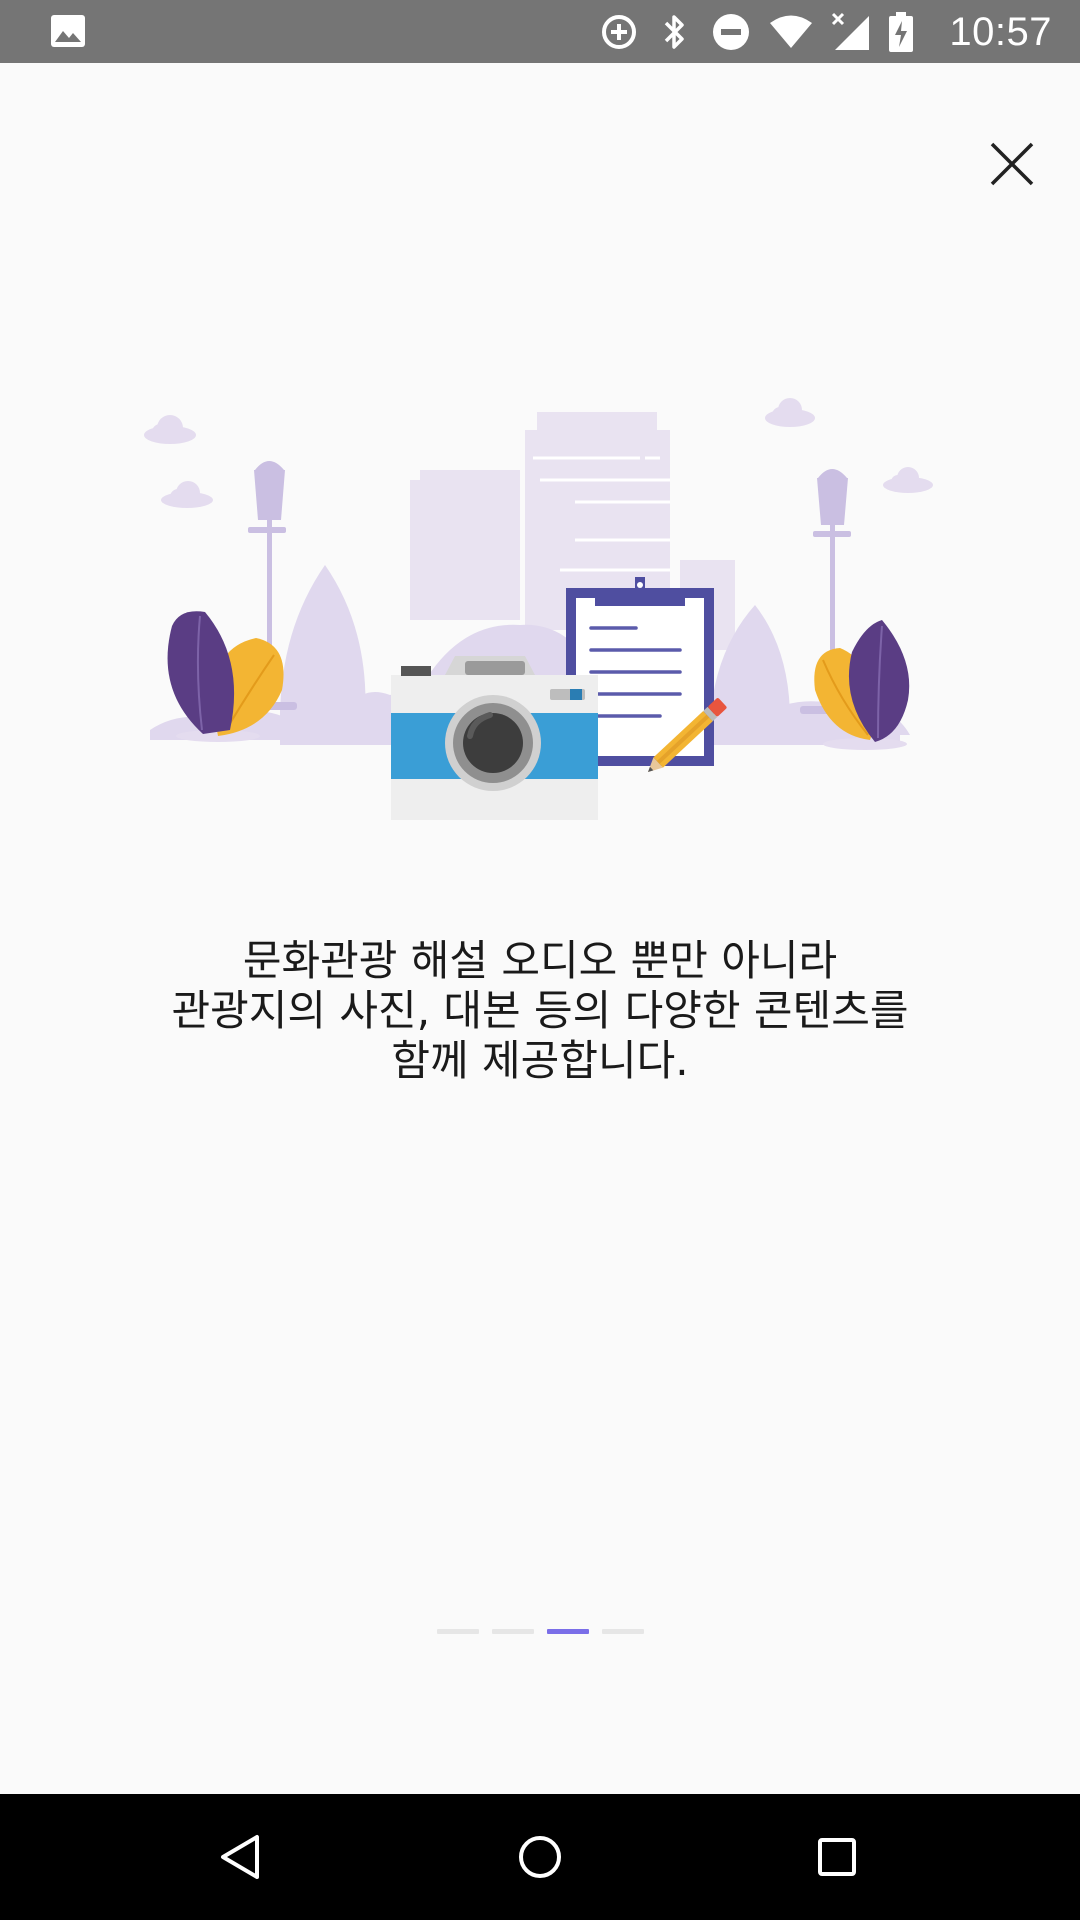 This screenshot has height=1920, width=1080. Describe the element at coordinates (567, 1631) in the screenshot. I see `page-indicator-dot-active` at that location.